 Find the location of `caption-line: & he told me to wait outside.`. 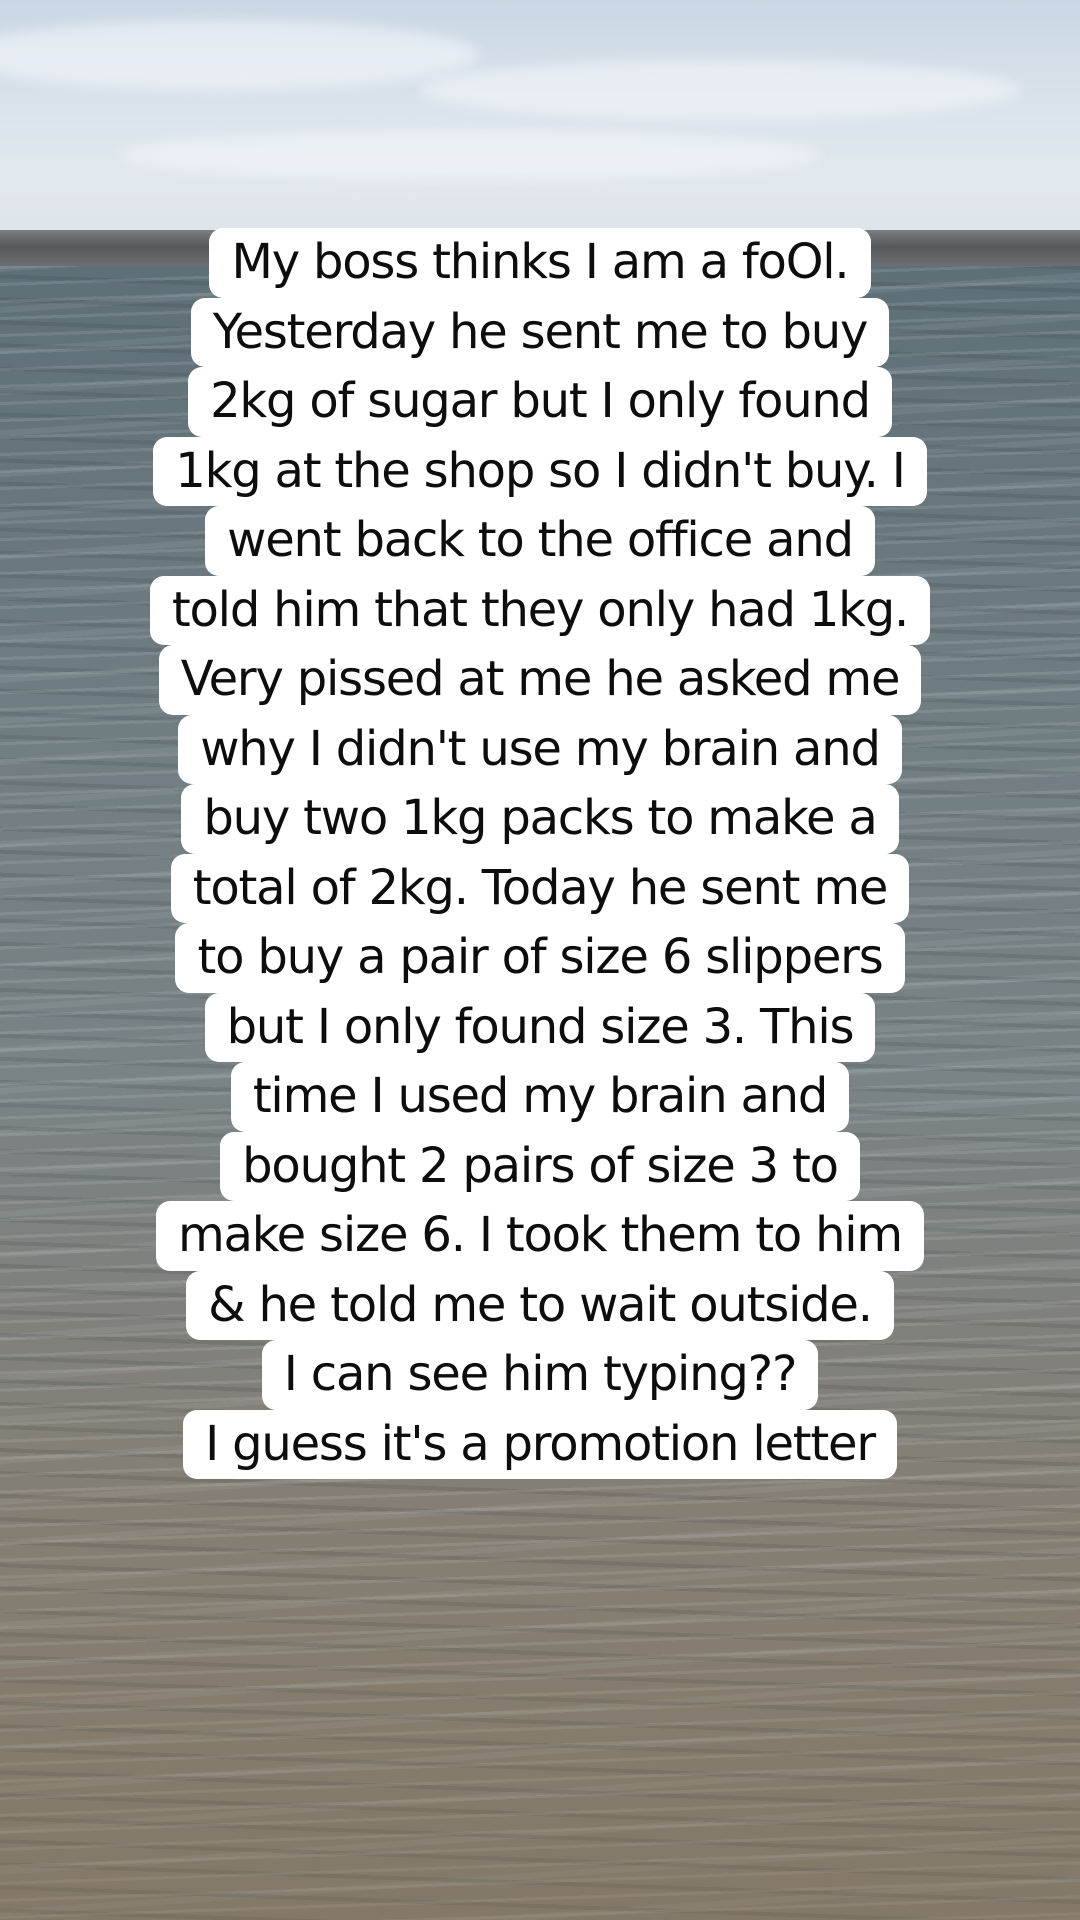

caption-line: & he told me to wait outside. is located at coordinates (540, 1305).